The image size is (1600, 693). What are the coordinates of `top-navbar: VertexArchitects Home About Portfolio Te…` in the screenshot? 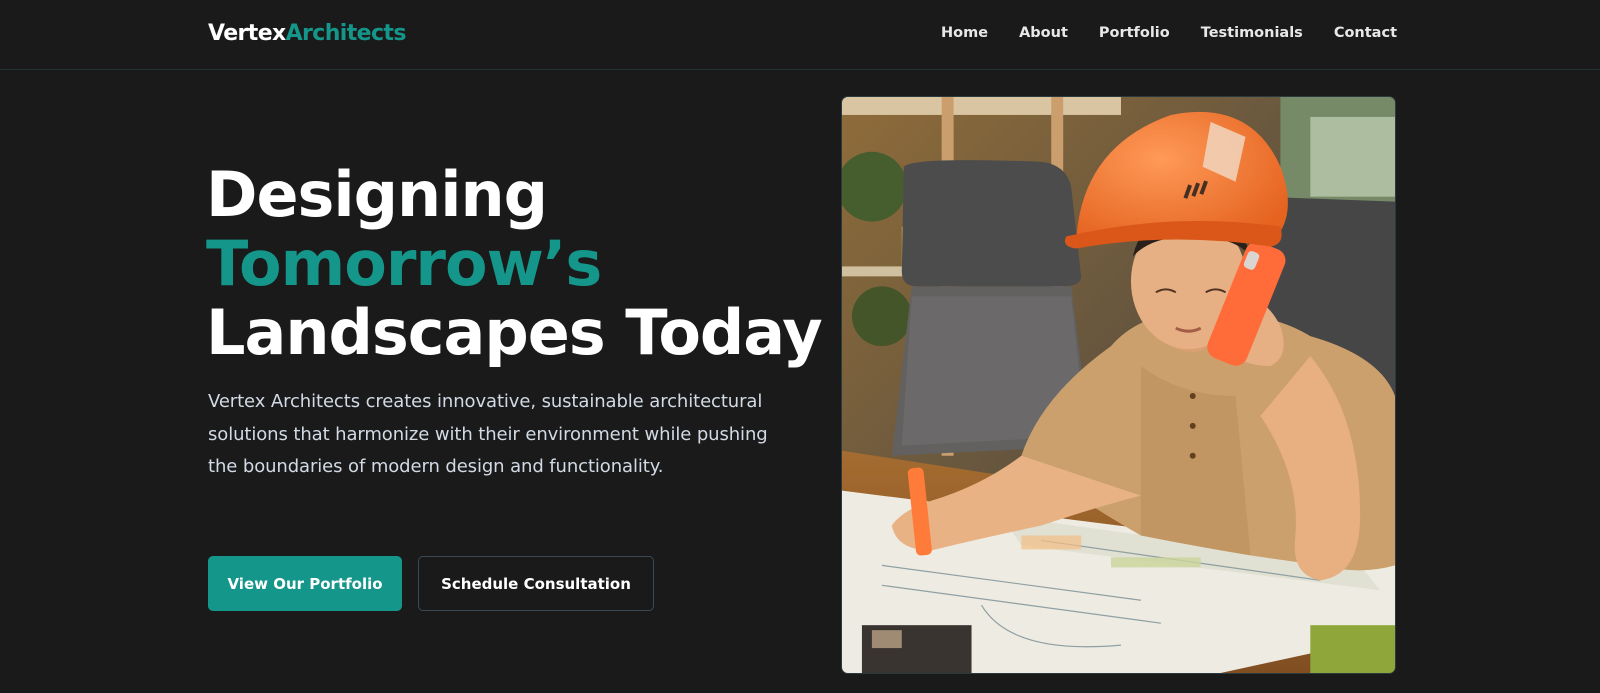 It's located at (800, 35).